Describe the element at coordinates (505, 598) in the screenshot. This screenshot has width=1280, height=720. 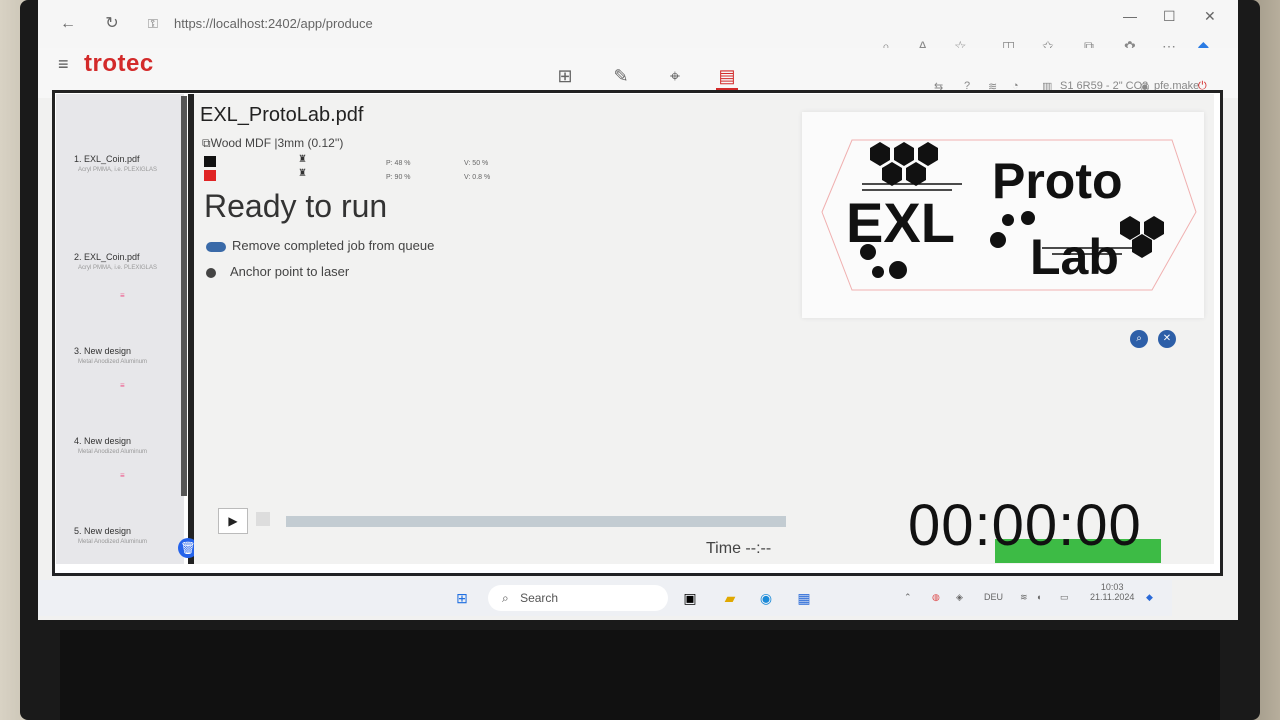
I see `search-icon: ⌕` at that location.